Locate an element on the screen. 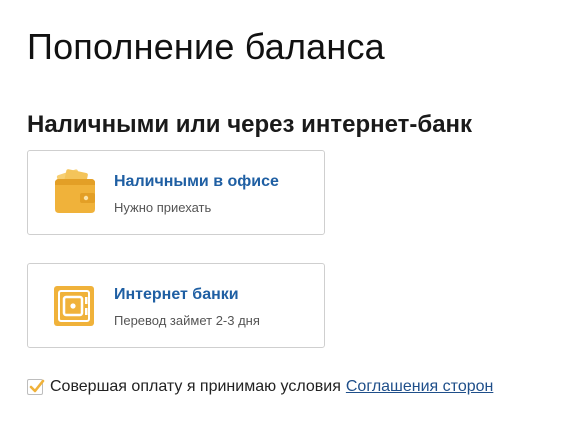  agreement-checkbox is located at coordinates (36, 387).